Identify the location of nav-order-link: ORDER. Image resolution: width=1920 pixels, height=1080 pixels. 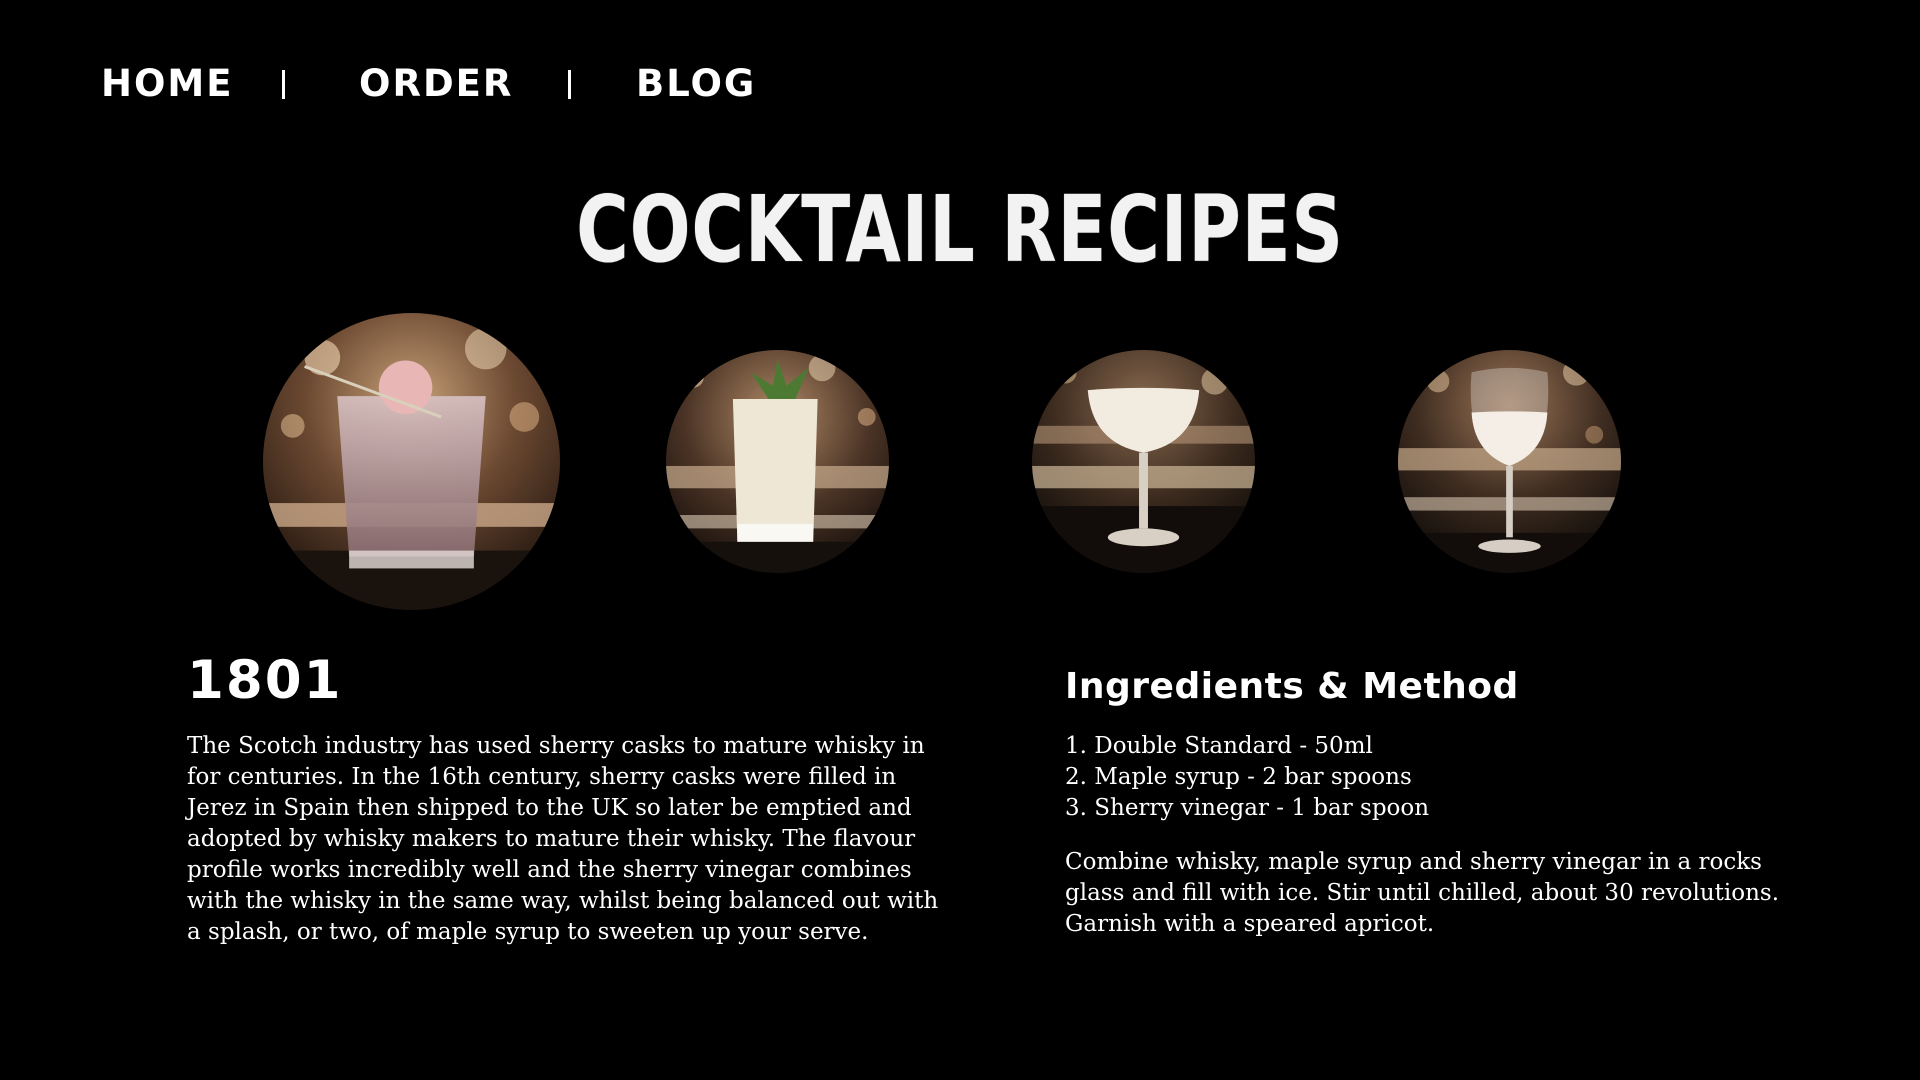
(436, 84).